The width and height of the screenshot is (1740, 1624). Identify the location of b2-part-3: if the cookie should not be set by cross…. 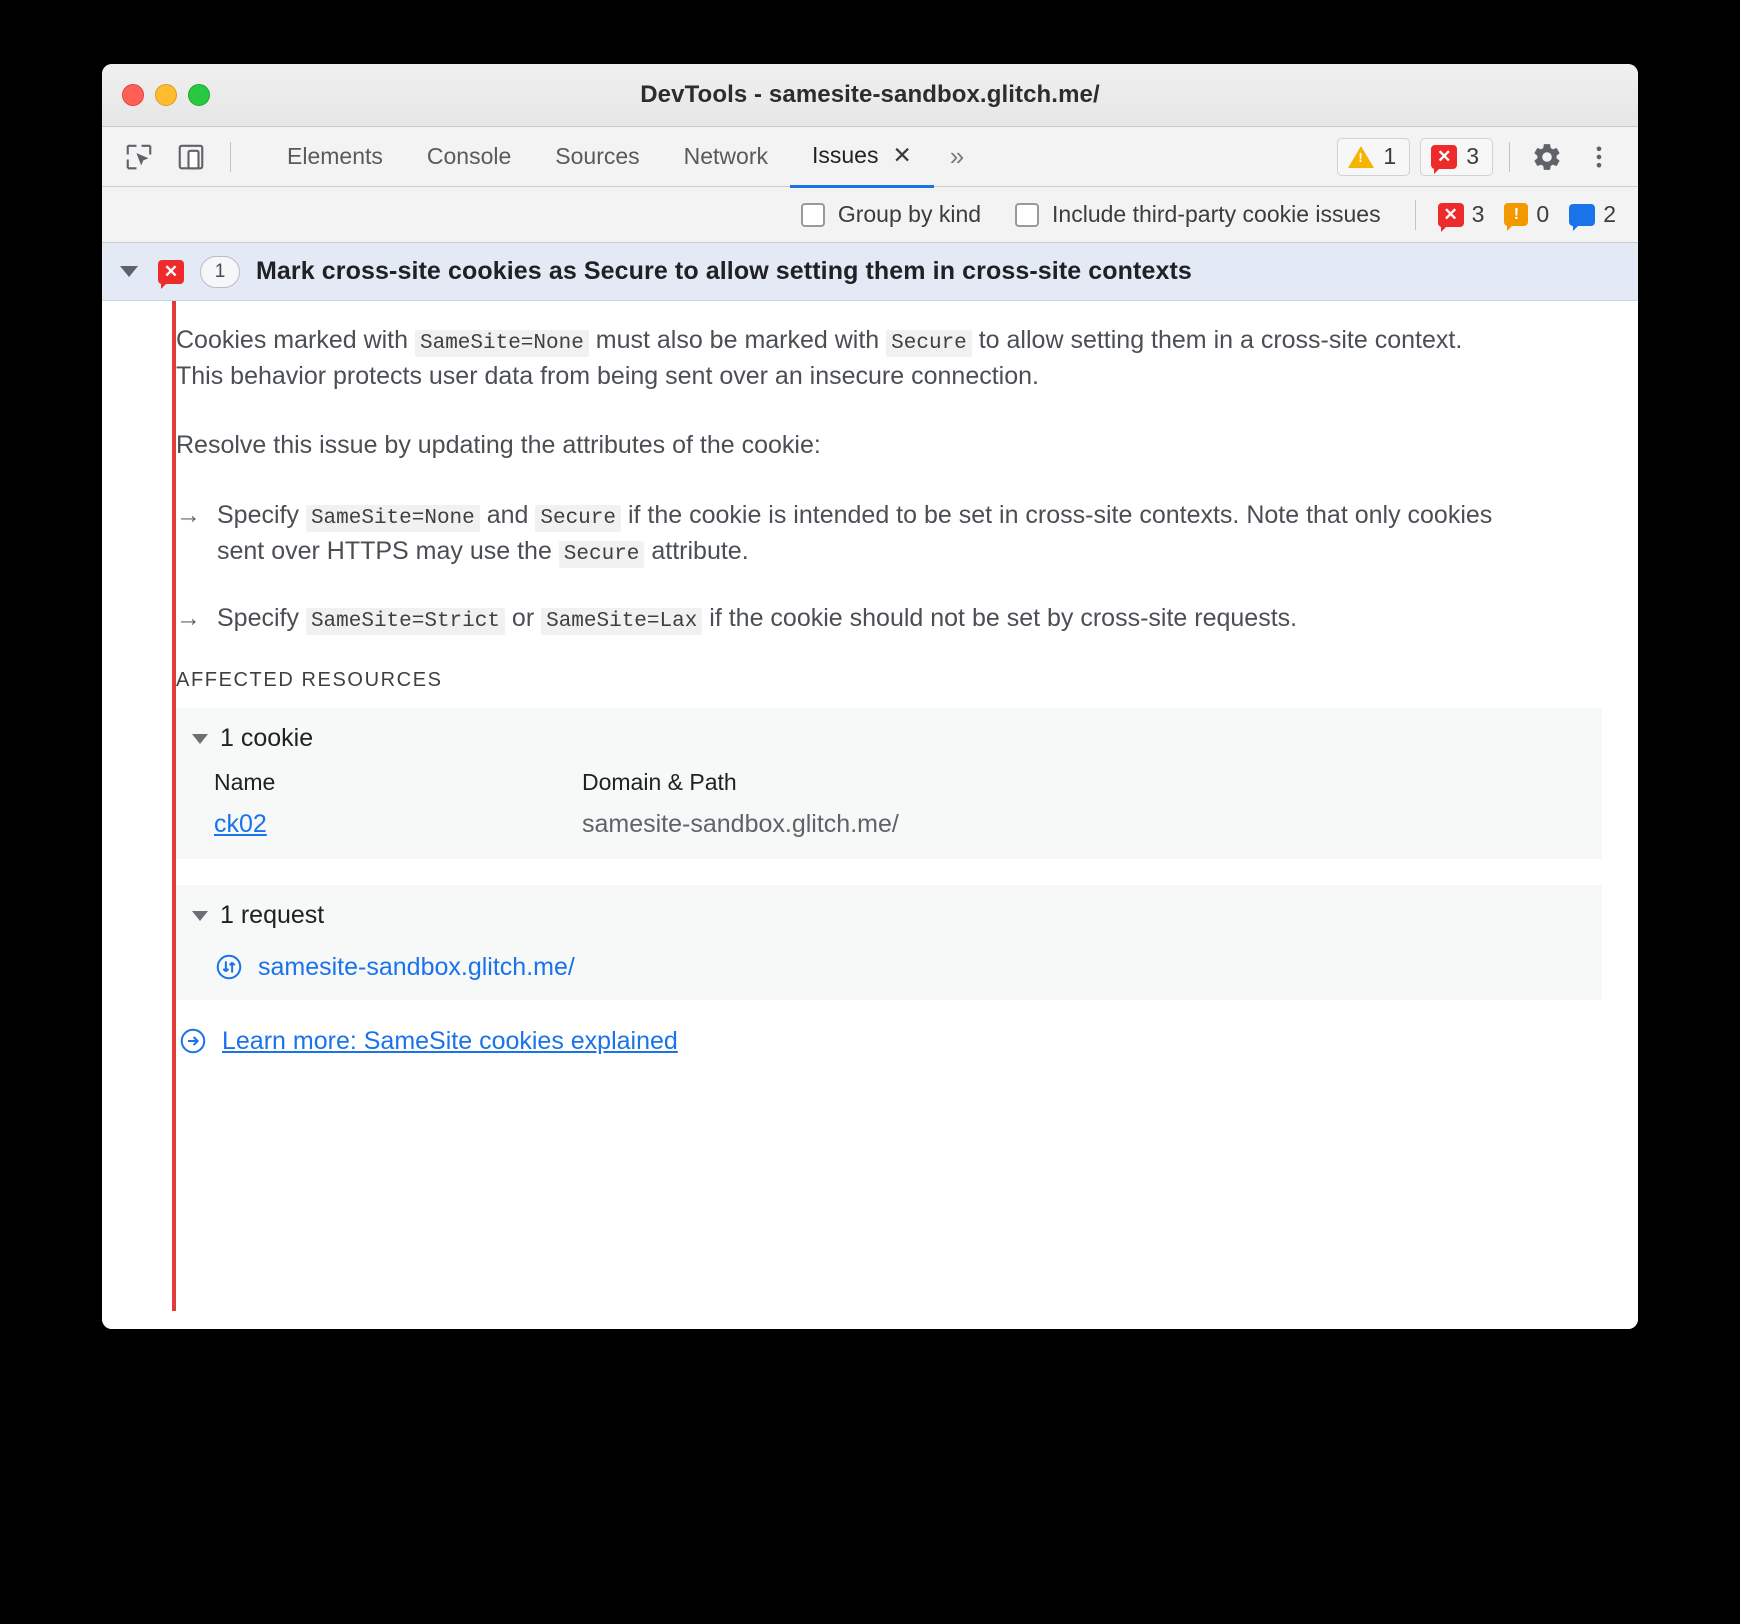
(1000, 618).